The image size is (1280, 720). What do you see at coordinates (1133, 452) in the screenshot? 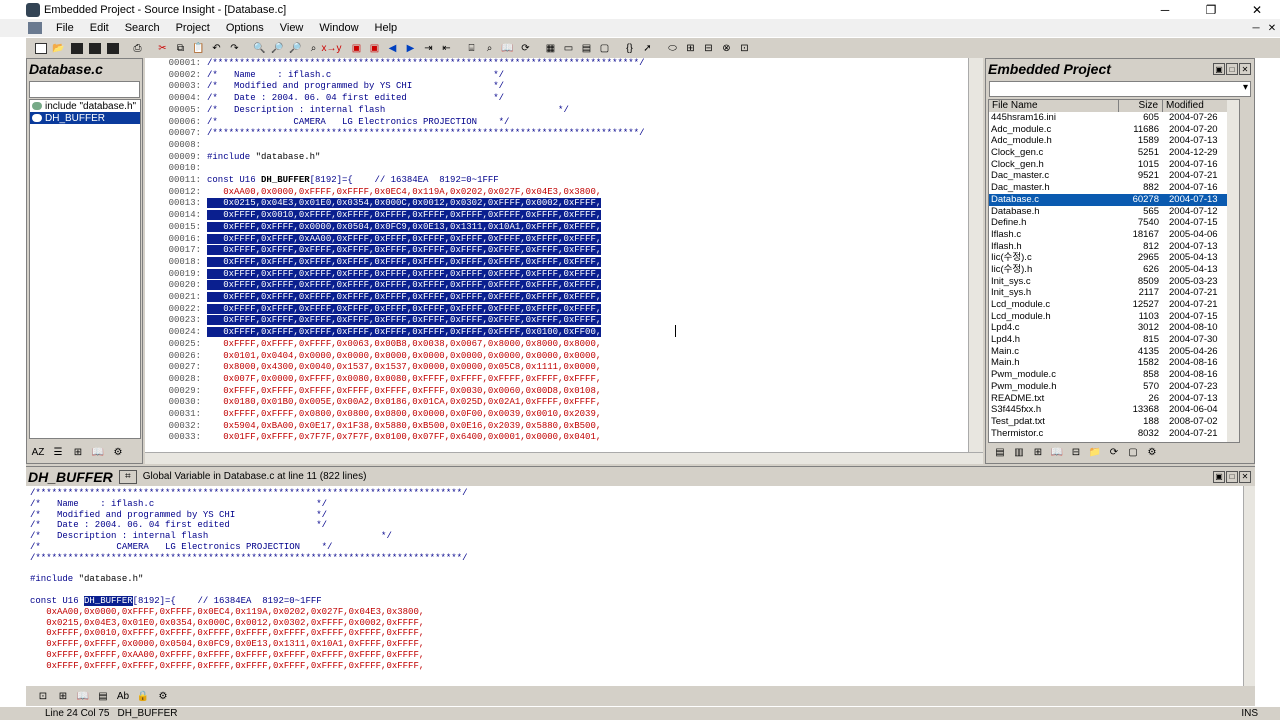
I see `props-icon: ▢` at bounding box center [1133, 452].